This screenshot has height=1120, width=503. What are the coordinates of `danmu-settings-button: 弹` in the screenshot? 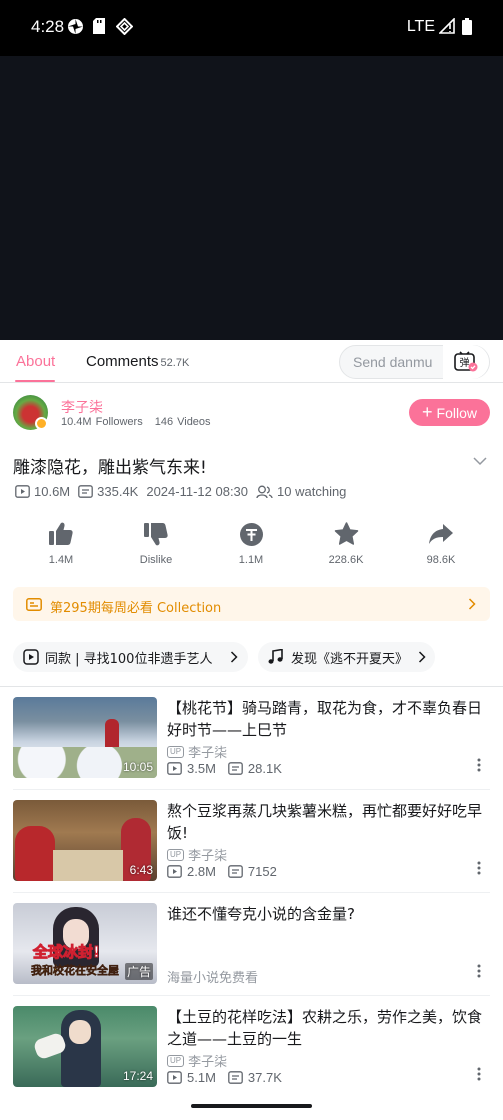 It's located at (466, 362).